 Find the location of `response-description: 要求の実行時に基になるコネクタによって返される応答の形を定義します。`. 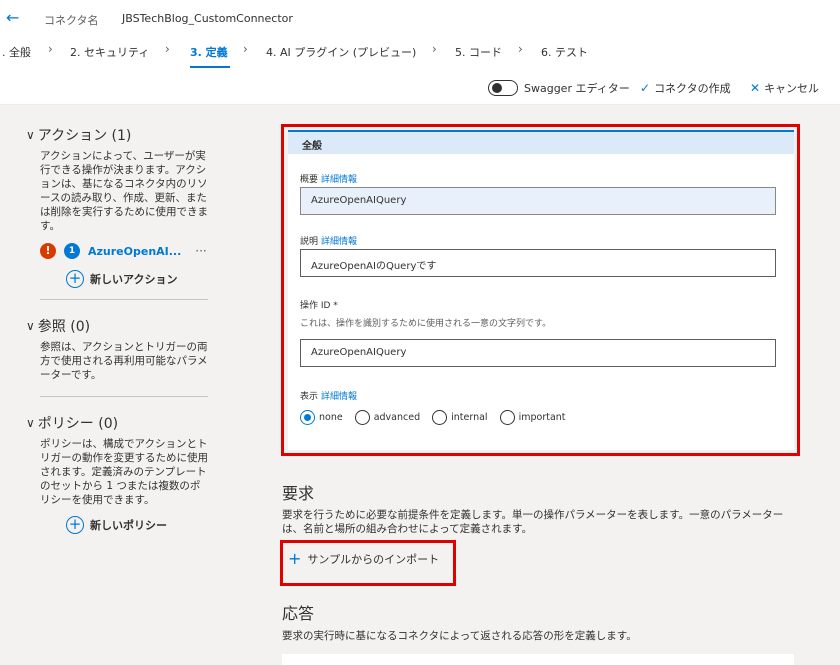

response-description: 要求の実行時に基になるコネクタによって返される応答の形を定義します。 is located at coordinates (459, 636).